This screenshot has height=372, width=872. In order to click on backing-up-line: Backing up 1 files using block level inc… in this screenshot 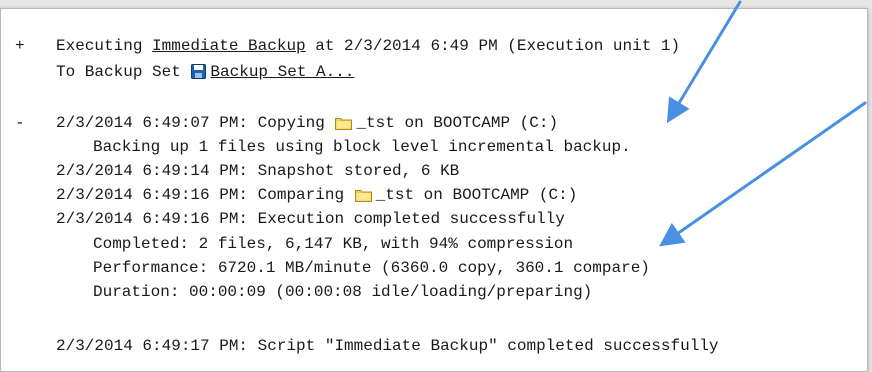, I will do `click(362, 147)`.